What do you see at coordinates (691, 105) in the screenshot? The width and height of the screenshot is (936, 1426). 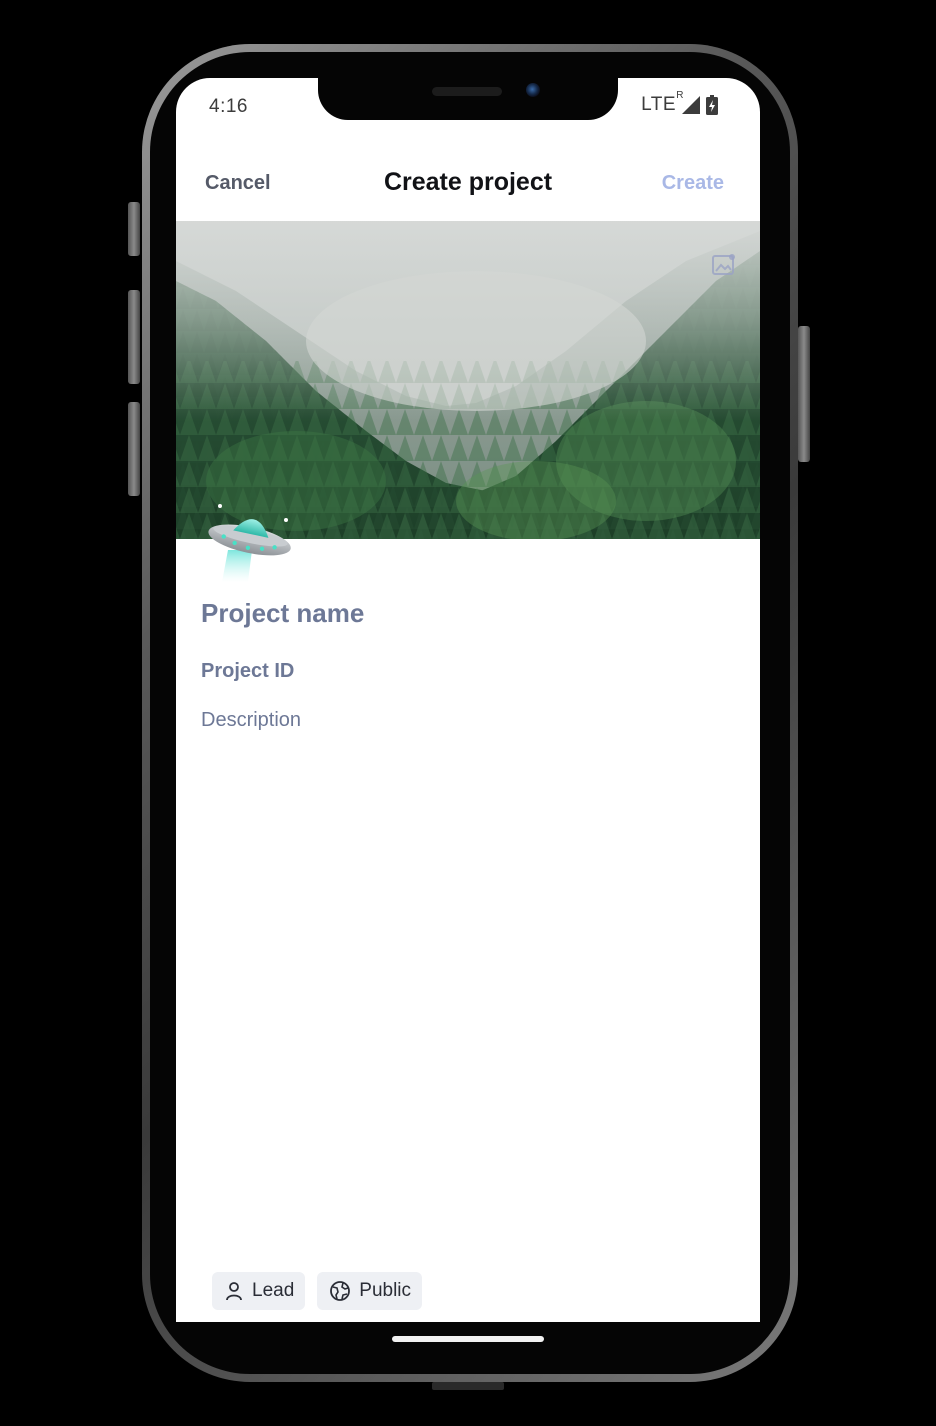 I see `signal-icon` at bounding box center [691, 105].